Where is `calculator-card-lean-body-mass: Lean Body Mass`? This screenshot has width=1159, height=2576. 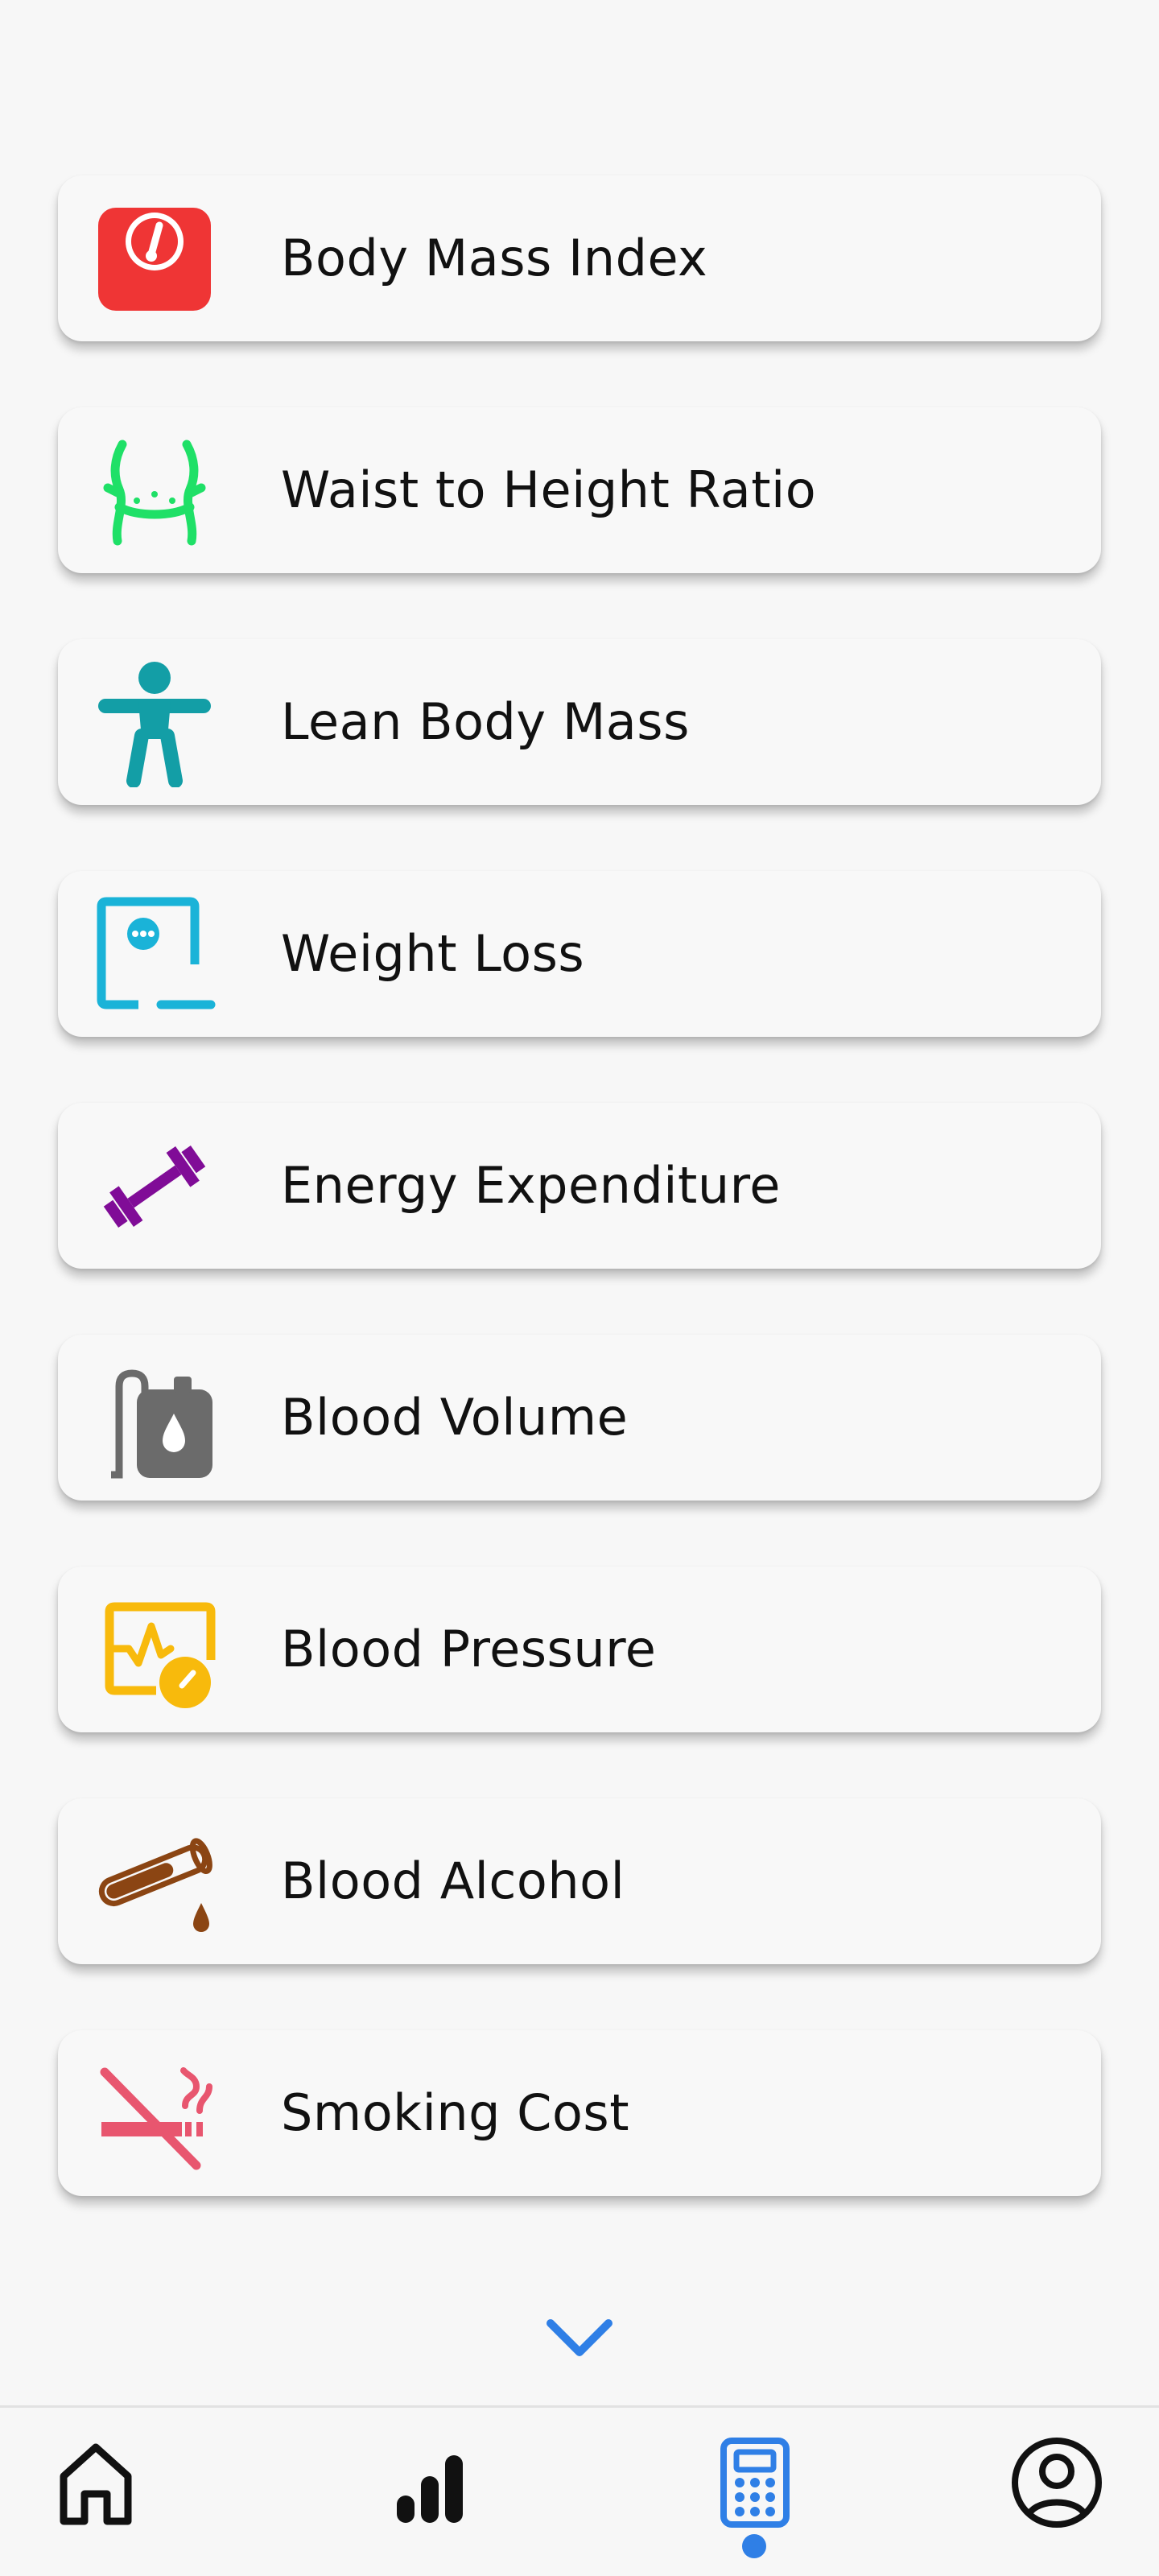 calculator-card-lean-body-mass: Lean Body Mass is located at coordinates (579, 722).